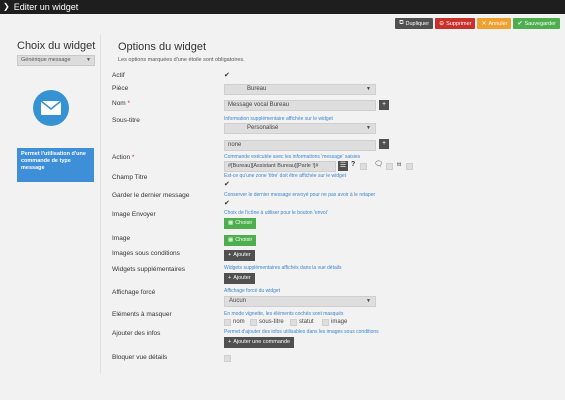 This screenshot has height=400, width=565. Describe the element at coordinates (409, 166) in the screenshot. I see `action-extra-checkbox` at that location.